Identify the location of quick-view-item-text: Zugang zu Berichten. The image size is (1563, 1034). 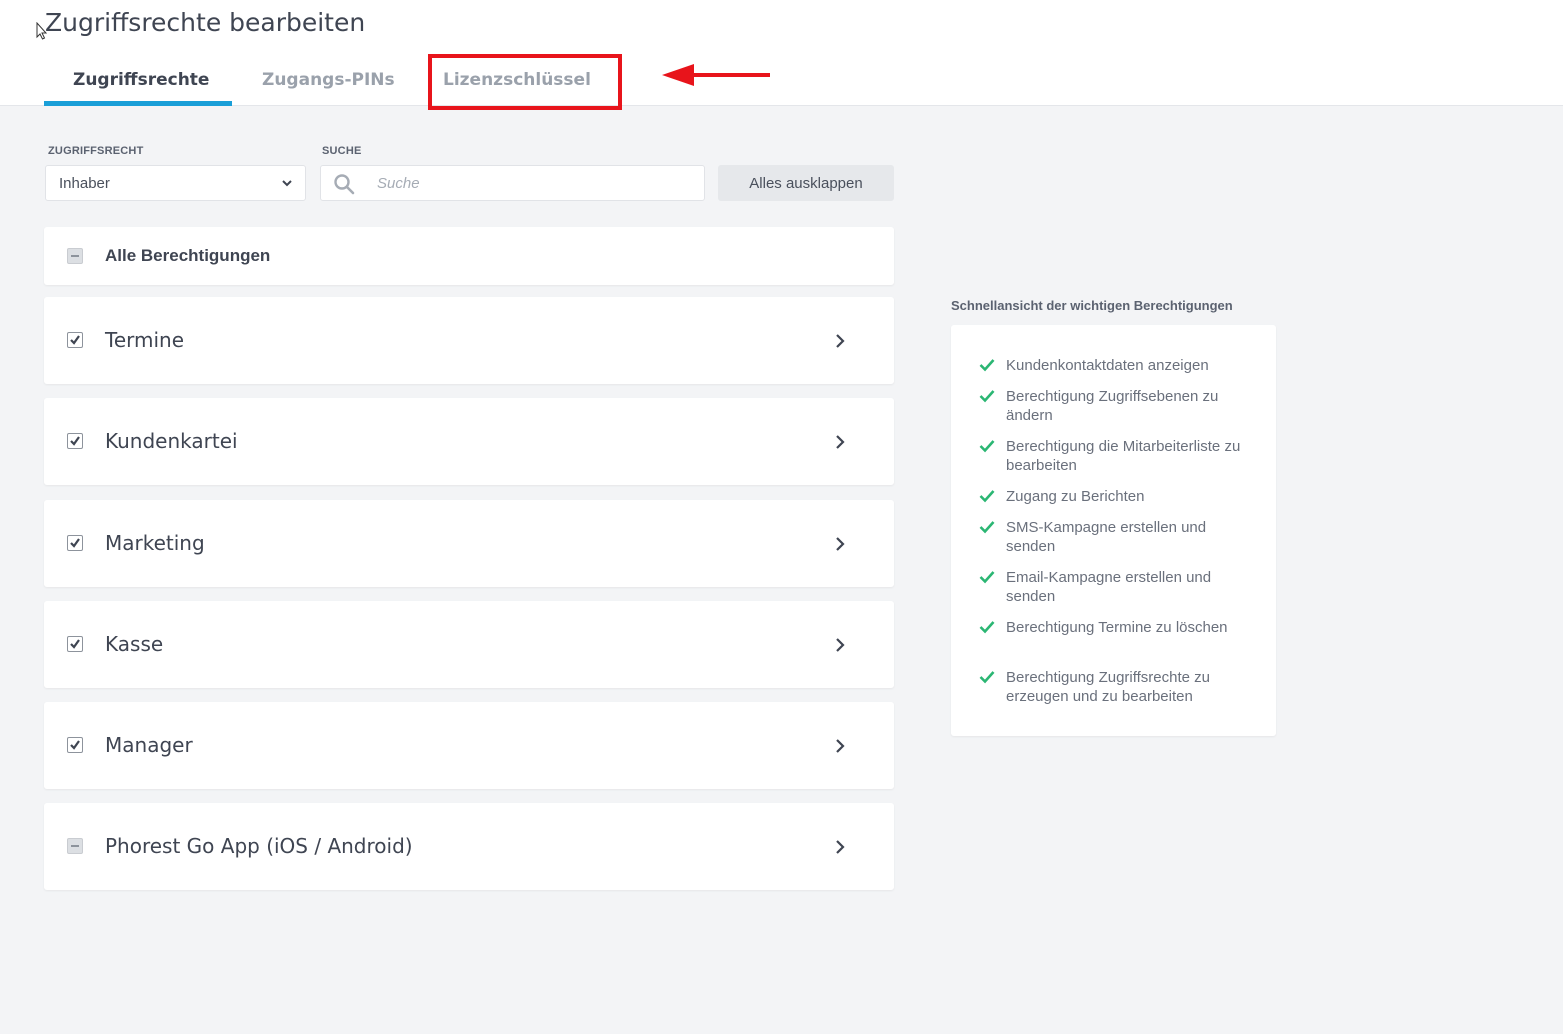
(1075, 496).